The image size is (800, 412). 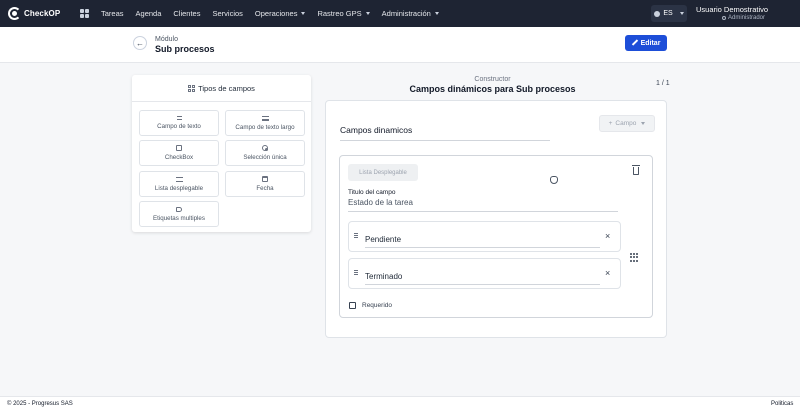 What do you see at coordinates (84, 13) in the screenshot?
I see `apps-grid-icon` at bounding box center [84, 13].